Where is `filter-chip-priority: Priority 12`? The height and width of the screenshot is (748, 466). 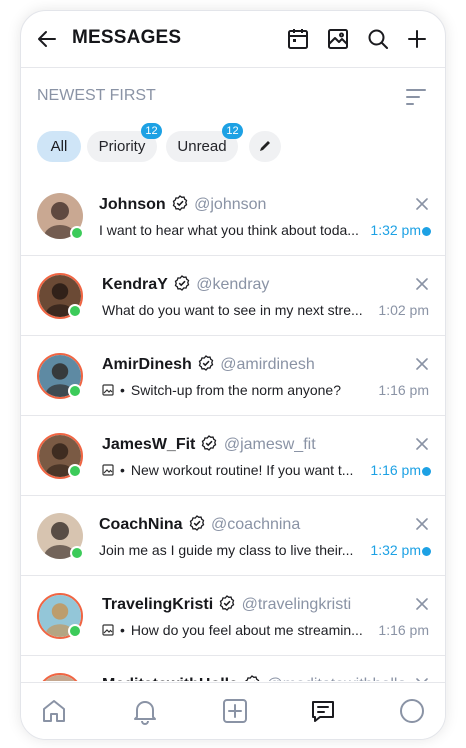
filter-chip-priority: Priority 12 is located at coordinates (124, 142).